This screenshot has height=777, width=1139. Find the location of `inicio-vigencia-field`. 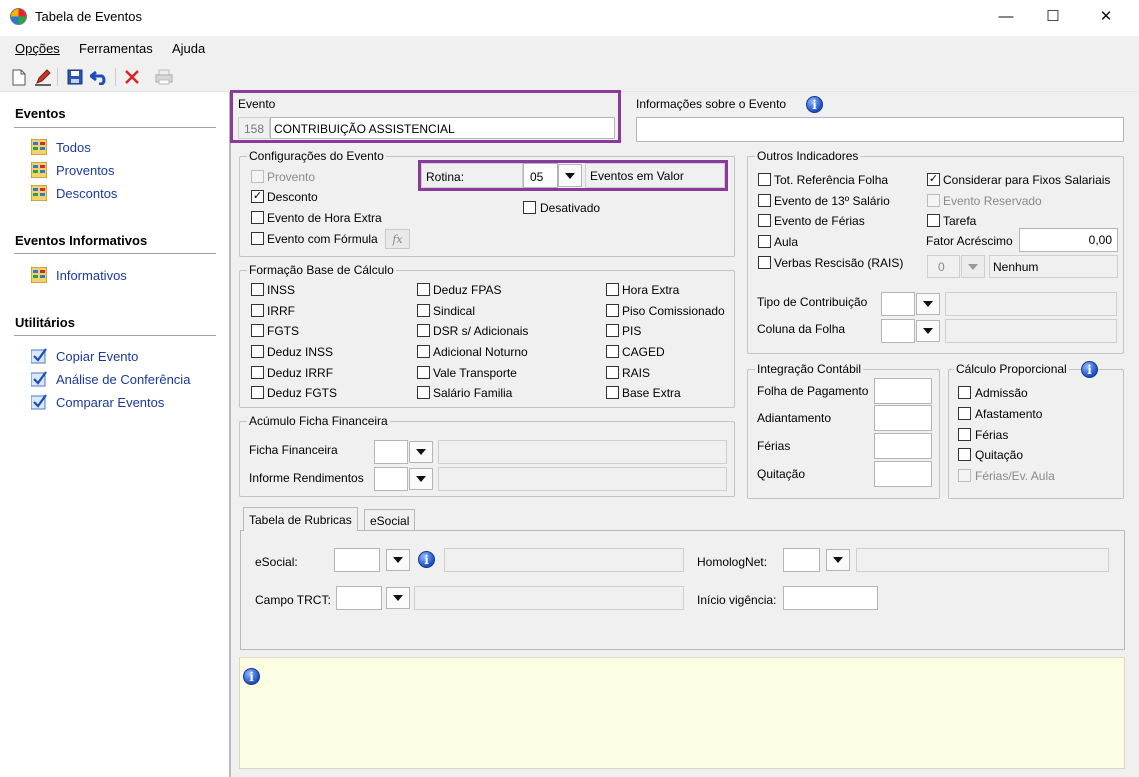

inicio-vigencia-field is located at coordinates (830, 598).